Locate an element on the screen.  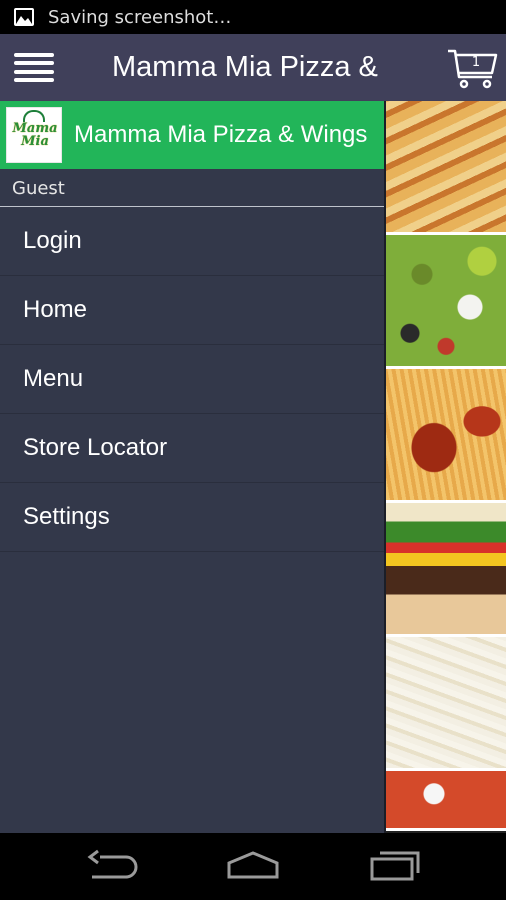
cart-button: 1 is located at coordinates (472, 68).